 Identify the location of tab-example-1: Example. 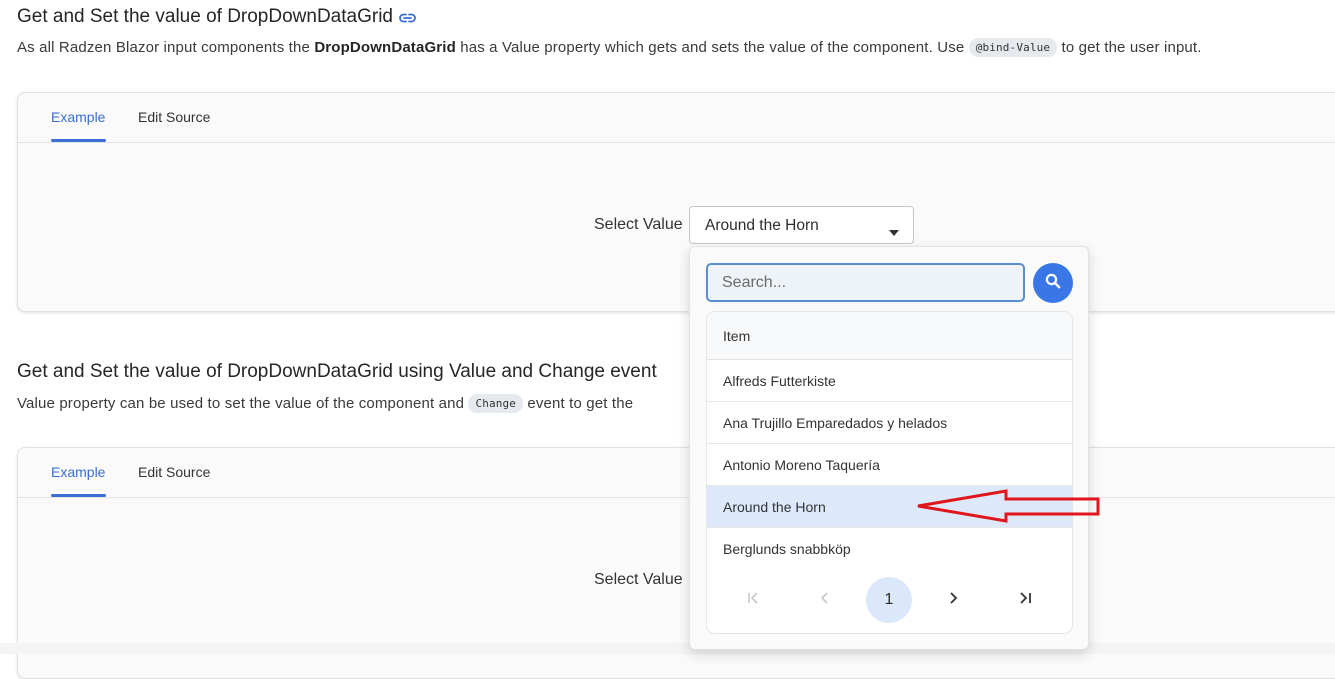
(78, 117).